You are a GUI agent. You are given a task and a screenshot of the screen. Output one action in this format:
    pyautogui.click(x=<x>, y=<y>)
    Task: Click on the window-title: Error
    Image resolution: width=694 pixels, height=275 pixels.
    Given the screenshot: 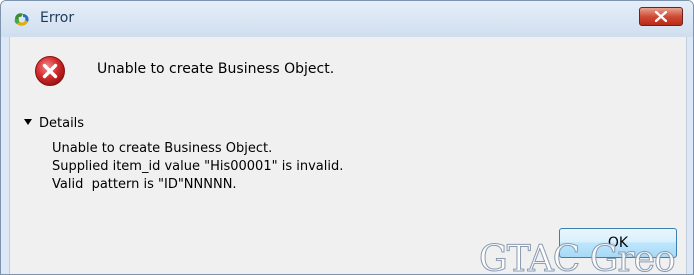 What is the action you would take?
    pyautogui.click(x=57, y=18)
    